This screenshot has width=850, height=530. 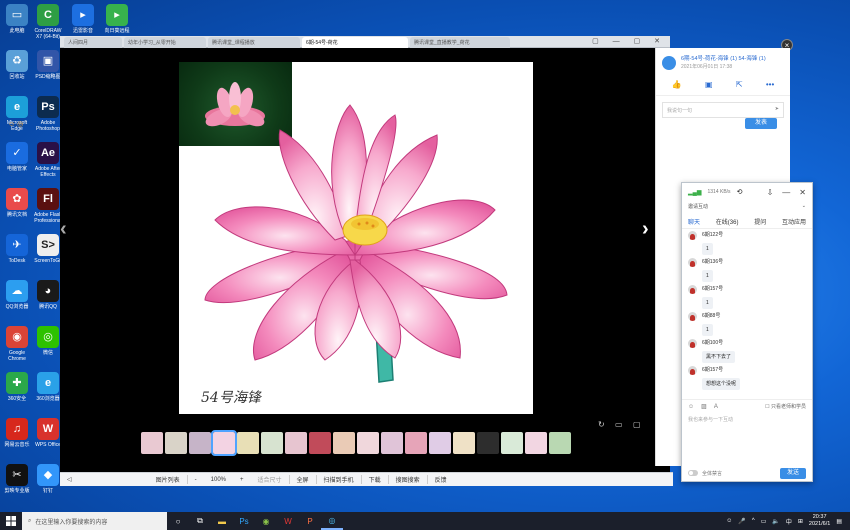 What do you see at coordinates (619, 424) in the screenshot?
I see `fit-window-icon: ▭` at bounding box center [619, 424].